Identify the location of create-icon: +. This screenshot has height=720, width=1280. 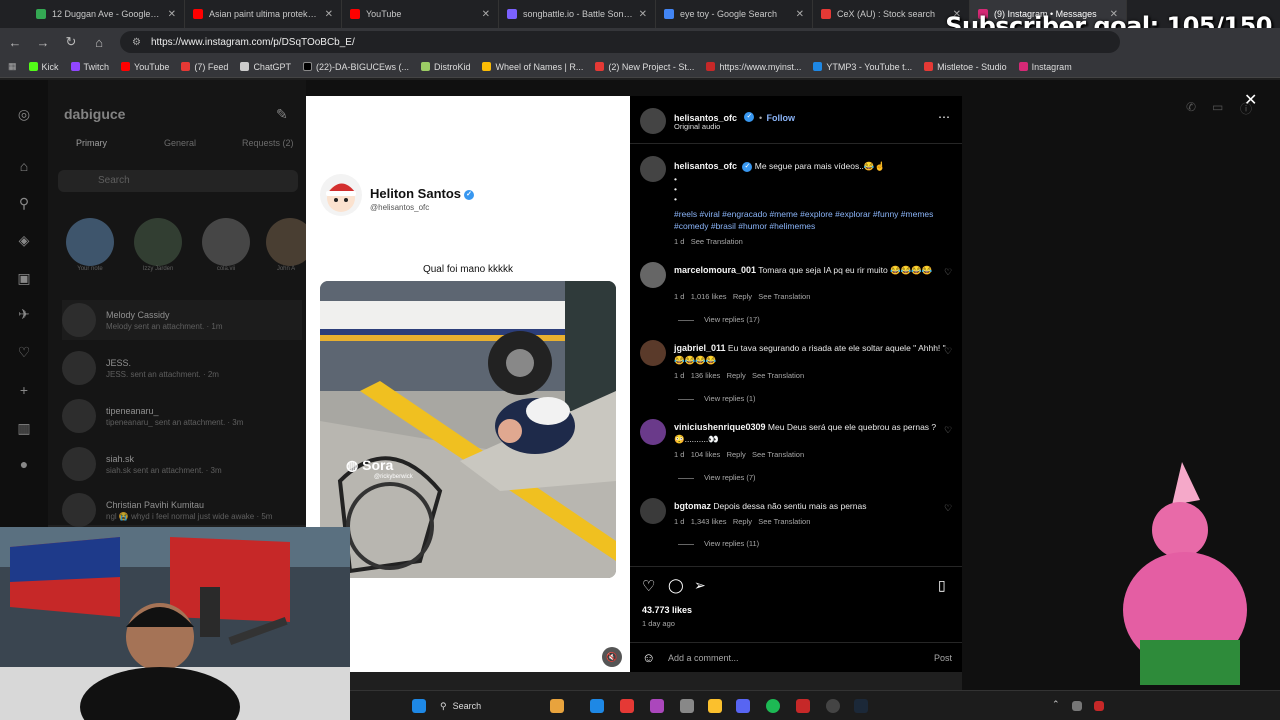
(24, 390).